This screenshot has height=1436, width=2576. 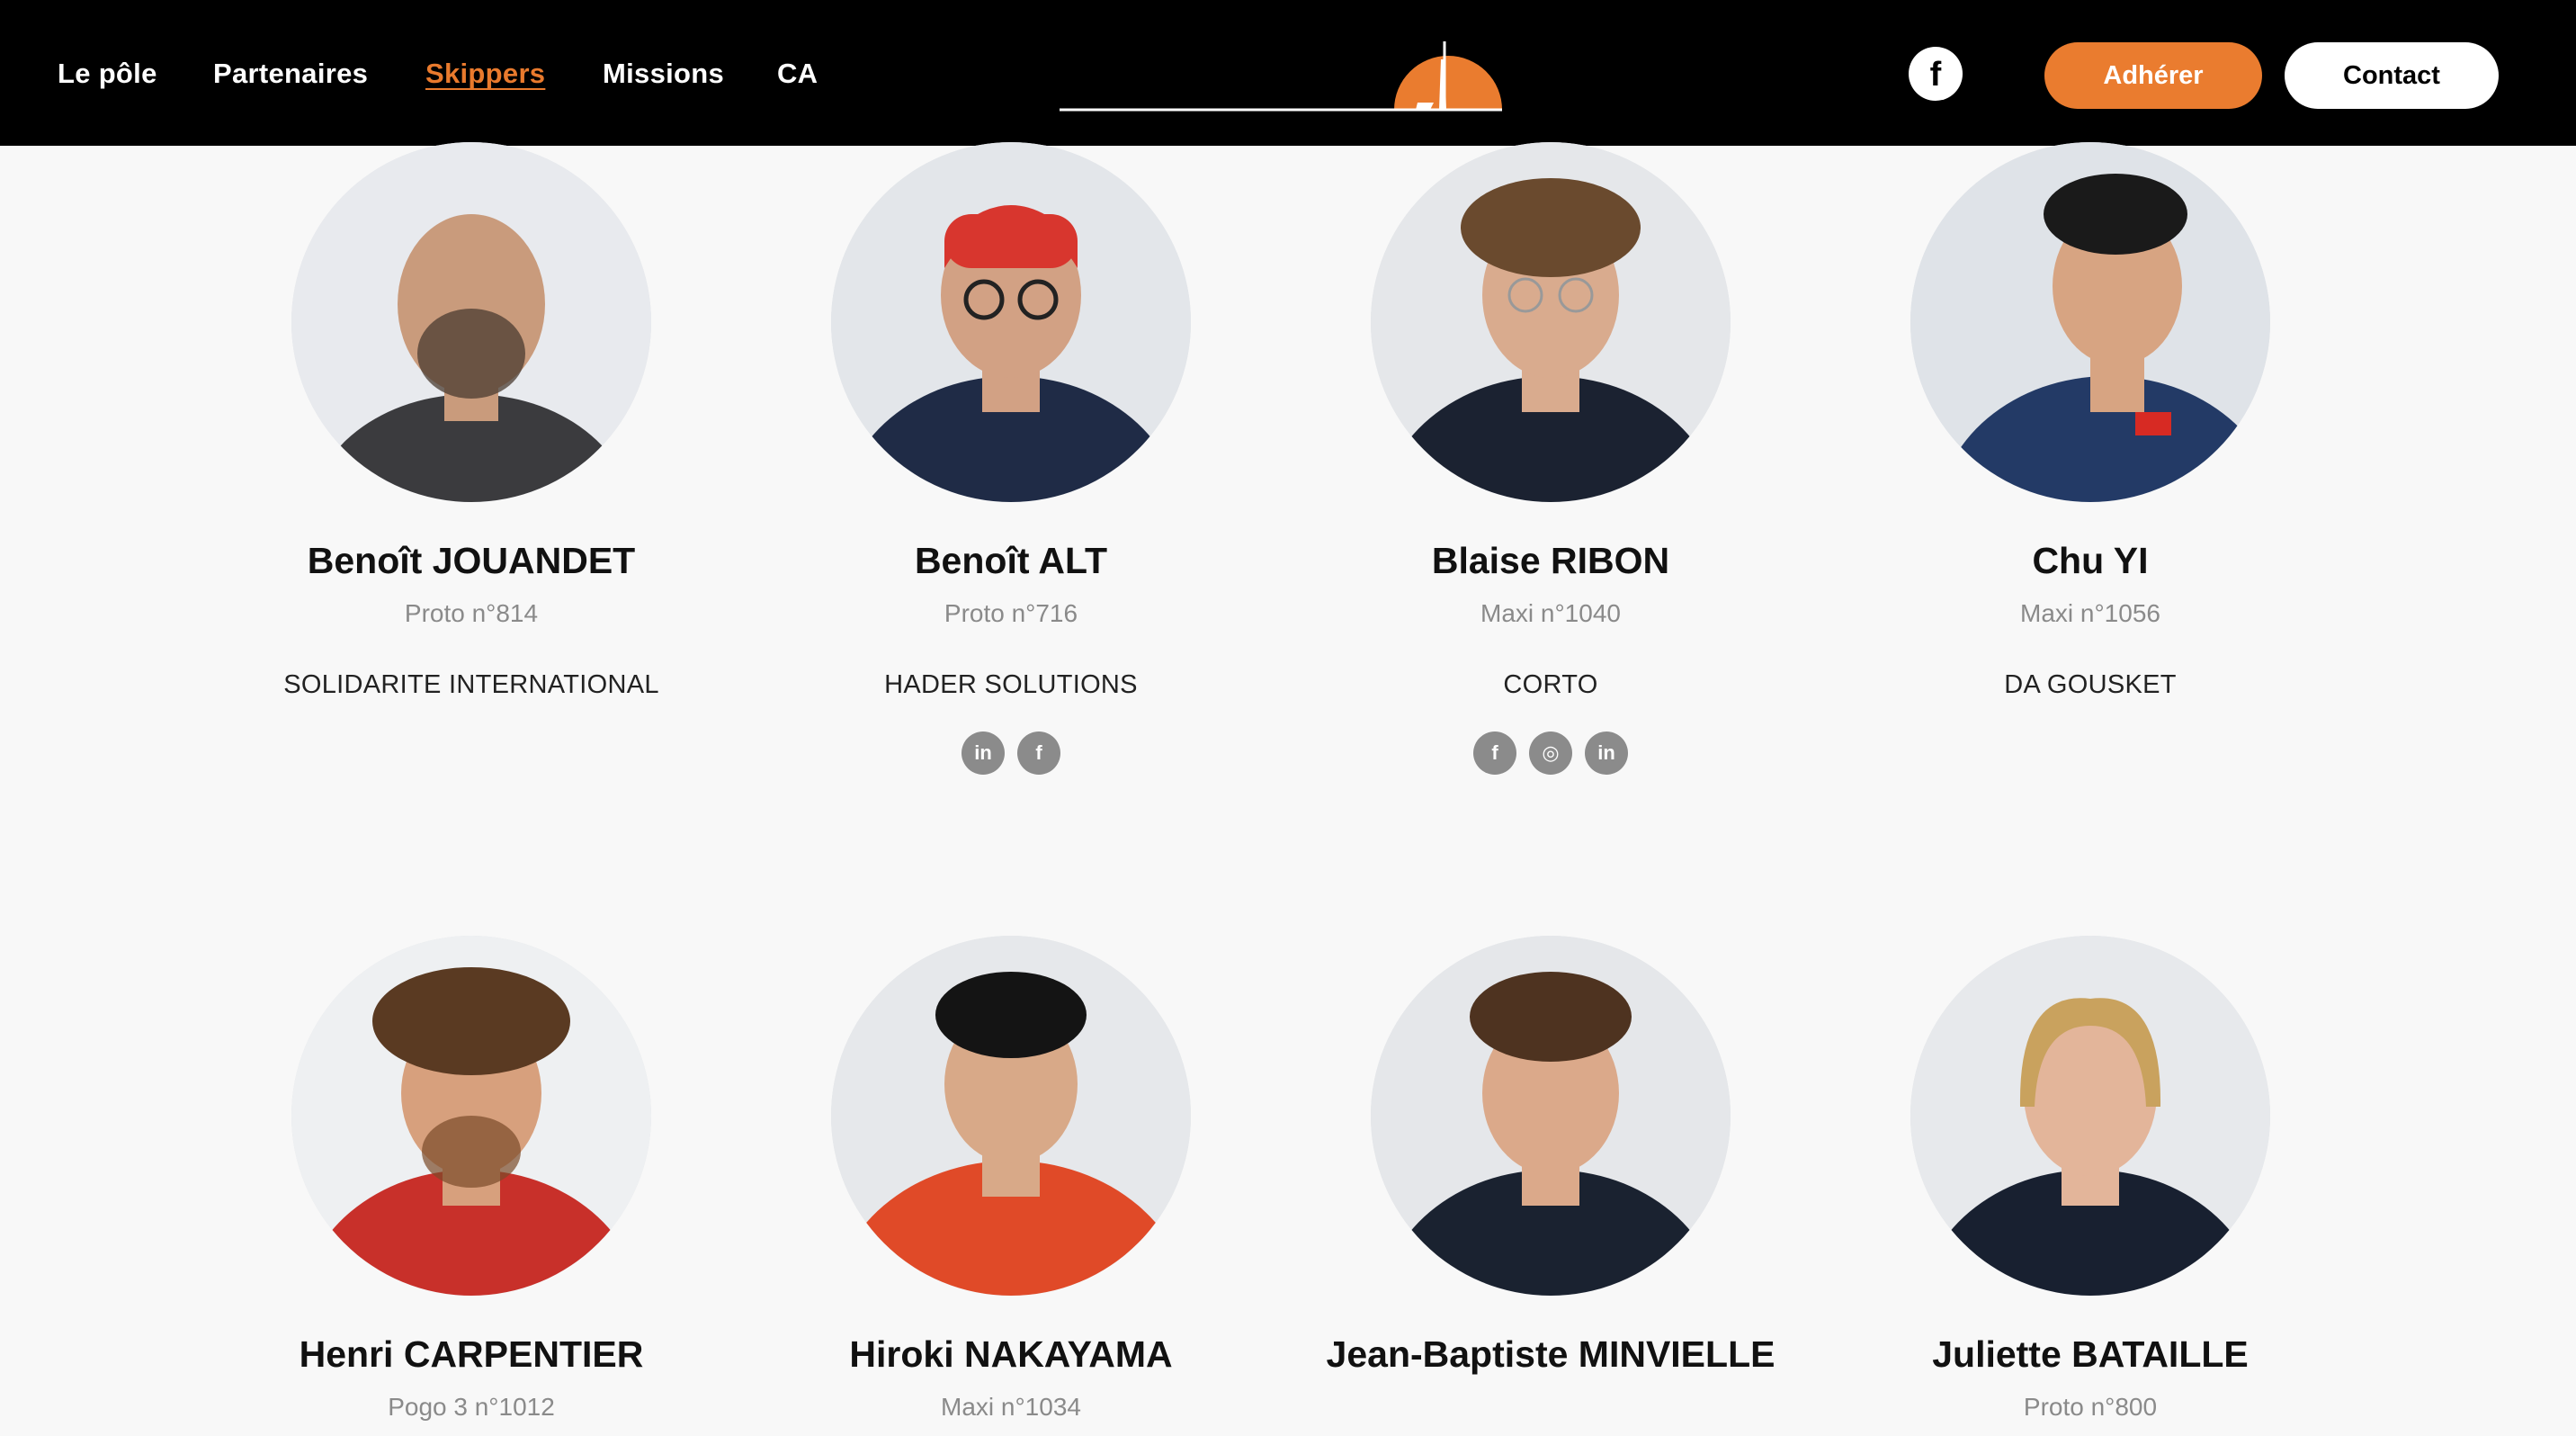 What do you see at coordinates (1550, 684) in the screenshot?
I see `skipper-sponsor: CORTO` at bounding box center [1550, 684].